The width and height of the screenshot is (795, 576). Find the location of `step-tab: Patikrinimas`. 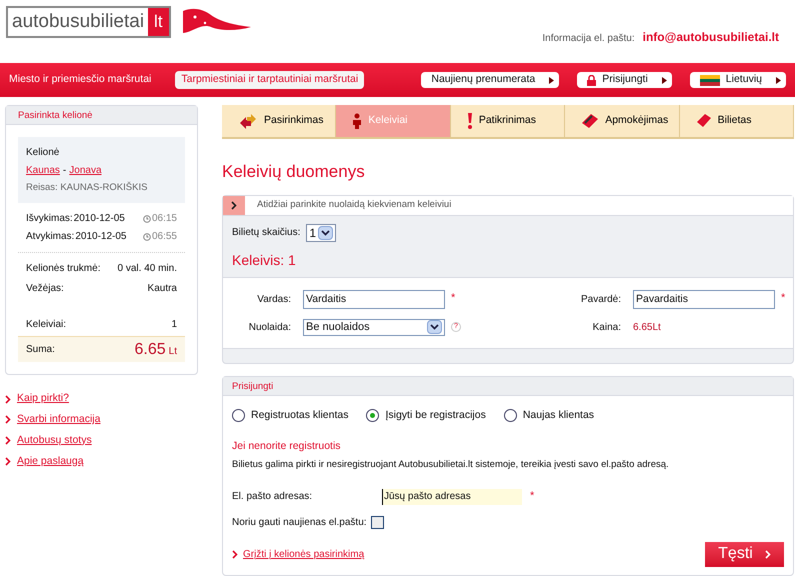

step-tab: Patikrinimas is located at coordinates (508, 121).